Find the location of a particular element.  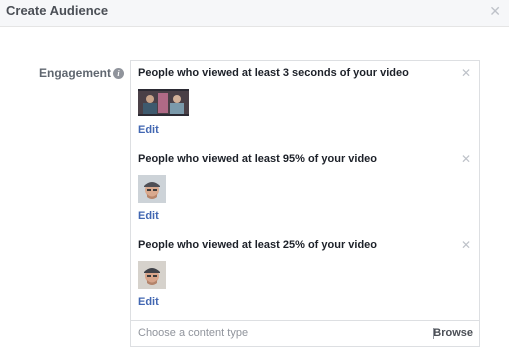

engagement-label: Engagement is located at coordinates (74, 73).